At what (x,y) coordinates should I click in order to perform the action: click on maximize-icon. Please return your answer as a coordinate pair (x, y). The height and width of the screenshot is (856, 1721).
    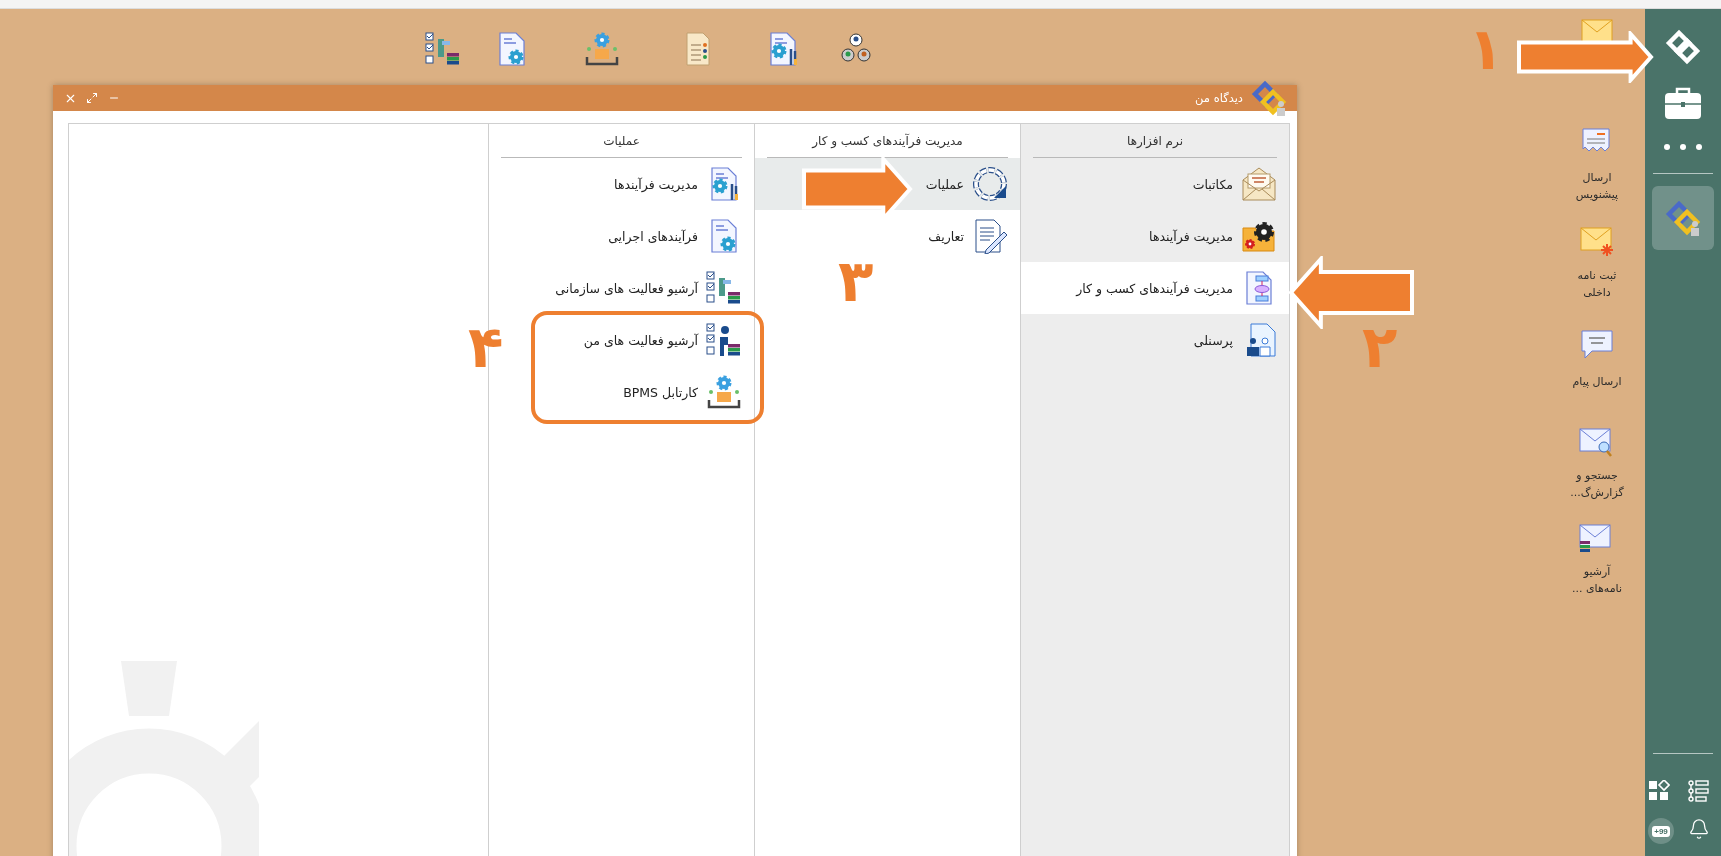
    Looking at the image, I should click on (92, 98).